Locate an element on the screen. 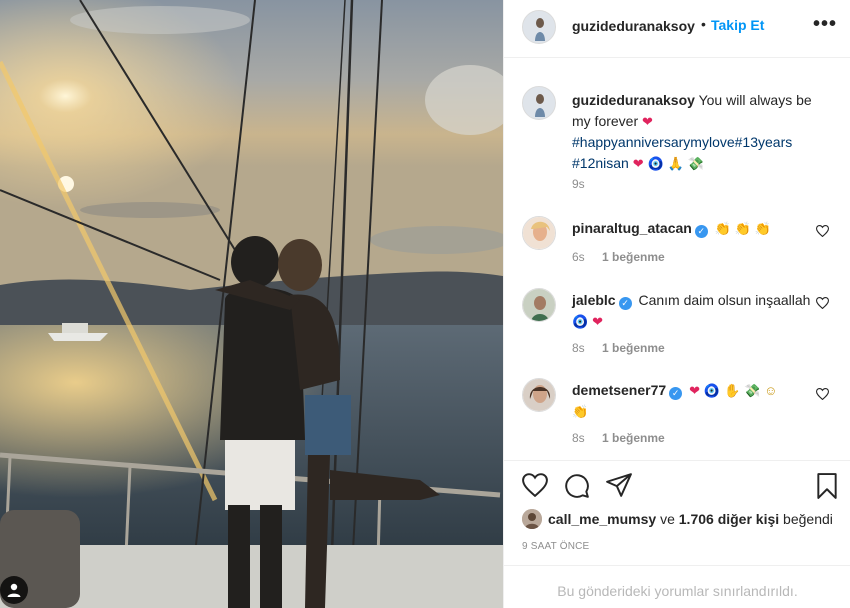 Image resolution: width=850 pixels, height=608 pixels. caption-avatar is located at coordinates (539, 103).